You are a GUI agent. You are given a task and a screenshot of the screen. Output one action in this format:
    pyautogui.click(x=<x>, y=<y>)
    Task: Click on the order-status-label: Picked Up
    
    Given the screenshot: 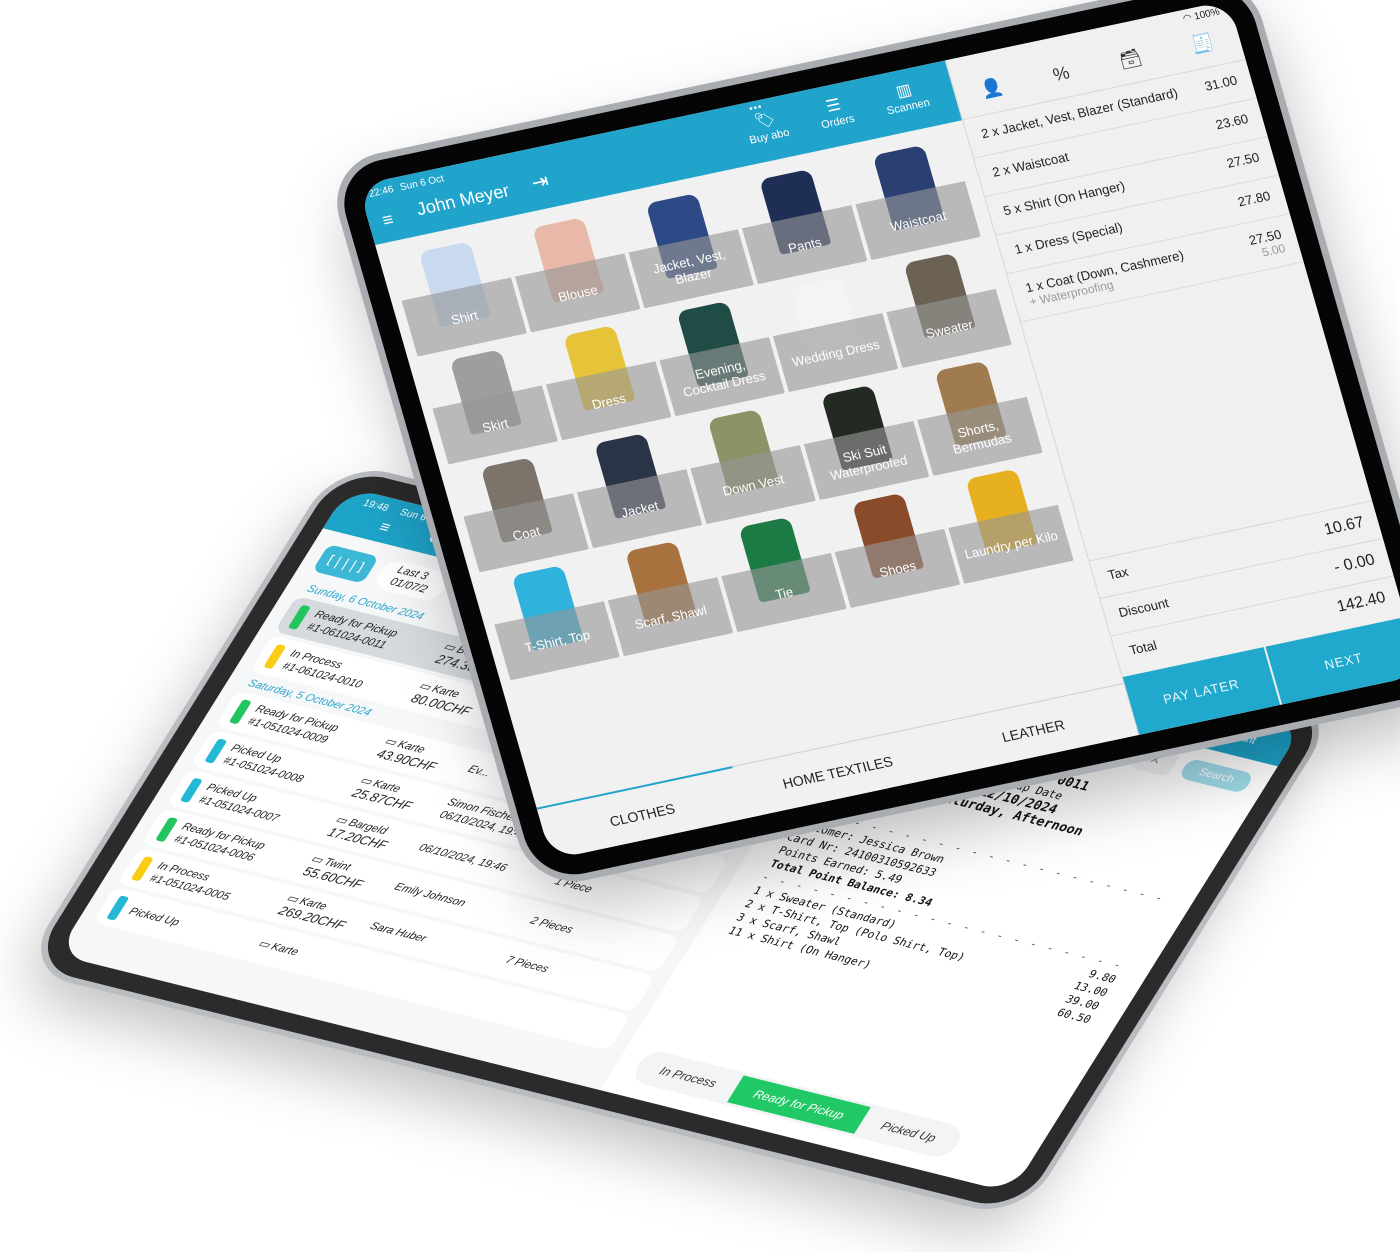 What is the action you would take?
    pyautogui.click(x=154, y=917)
    